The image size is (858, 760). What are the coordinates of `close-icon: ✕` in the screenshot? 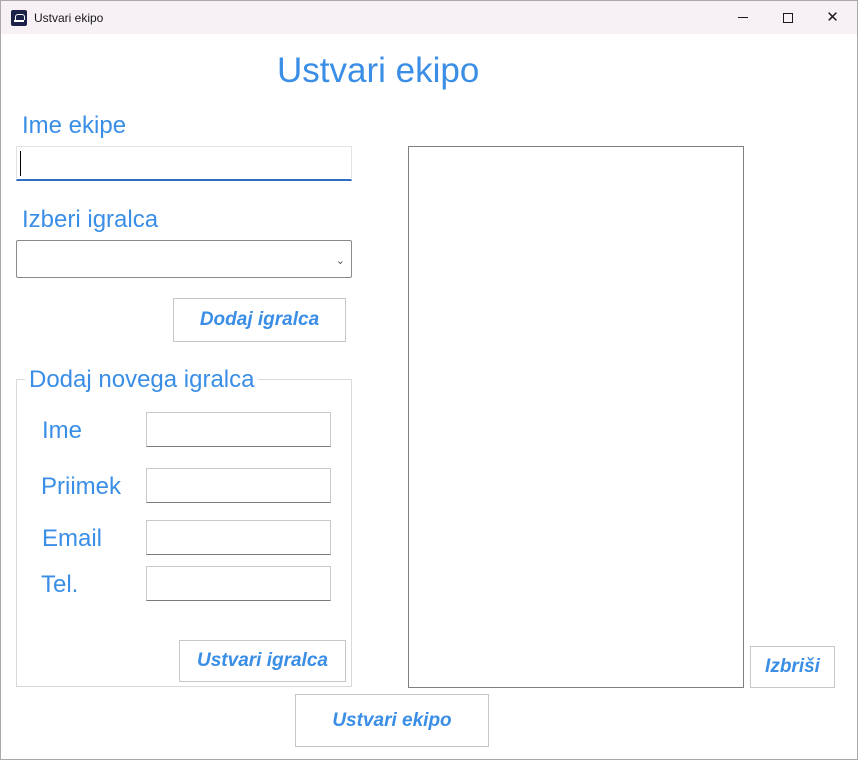 It's located at (832, 17).